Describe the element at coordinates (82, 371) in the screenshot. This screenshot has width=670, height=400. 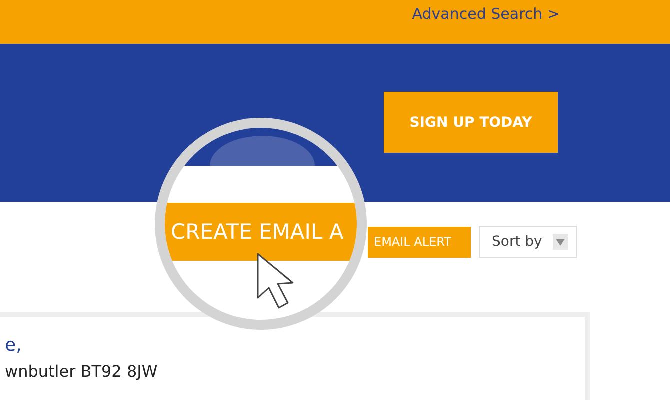
I see `result-address: wnbutler BT92 8JW` at that location.